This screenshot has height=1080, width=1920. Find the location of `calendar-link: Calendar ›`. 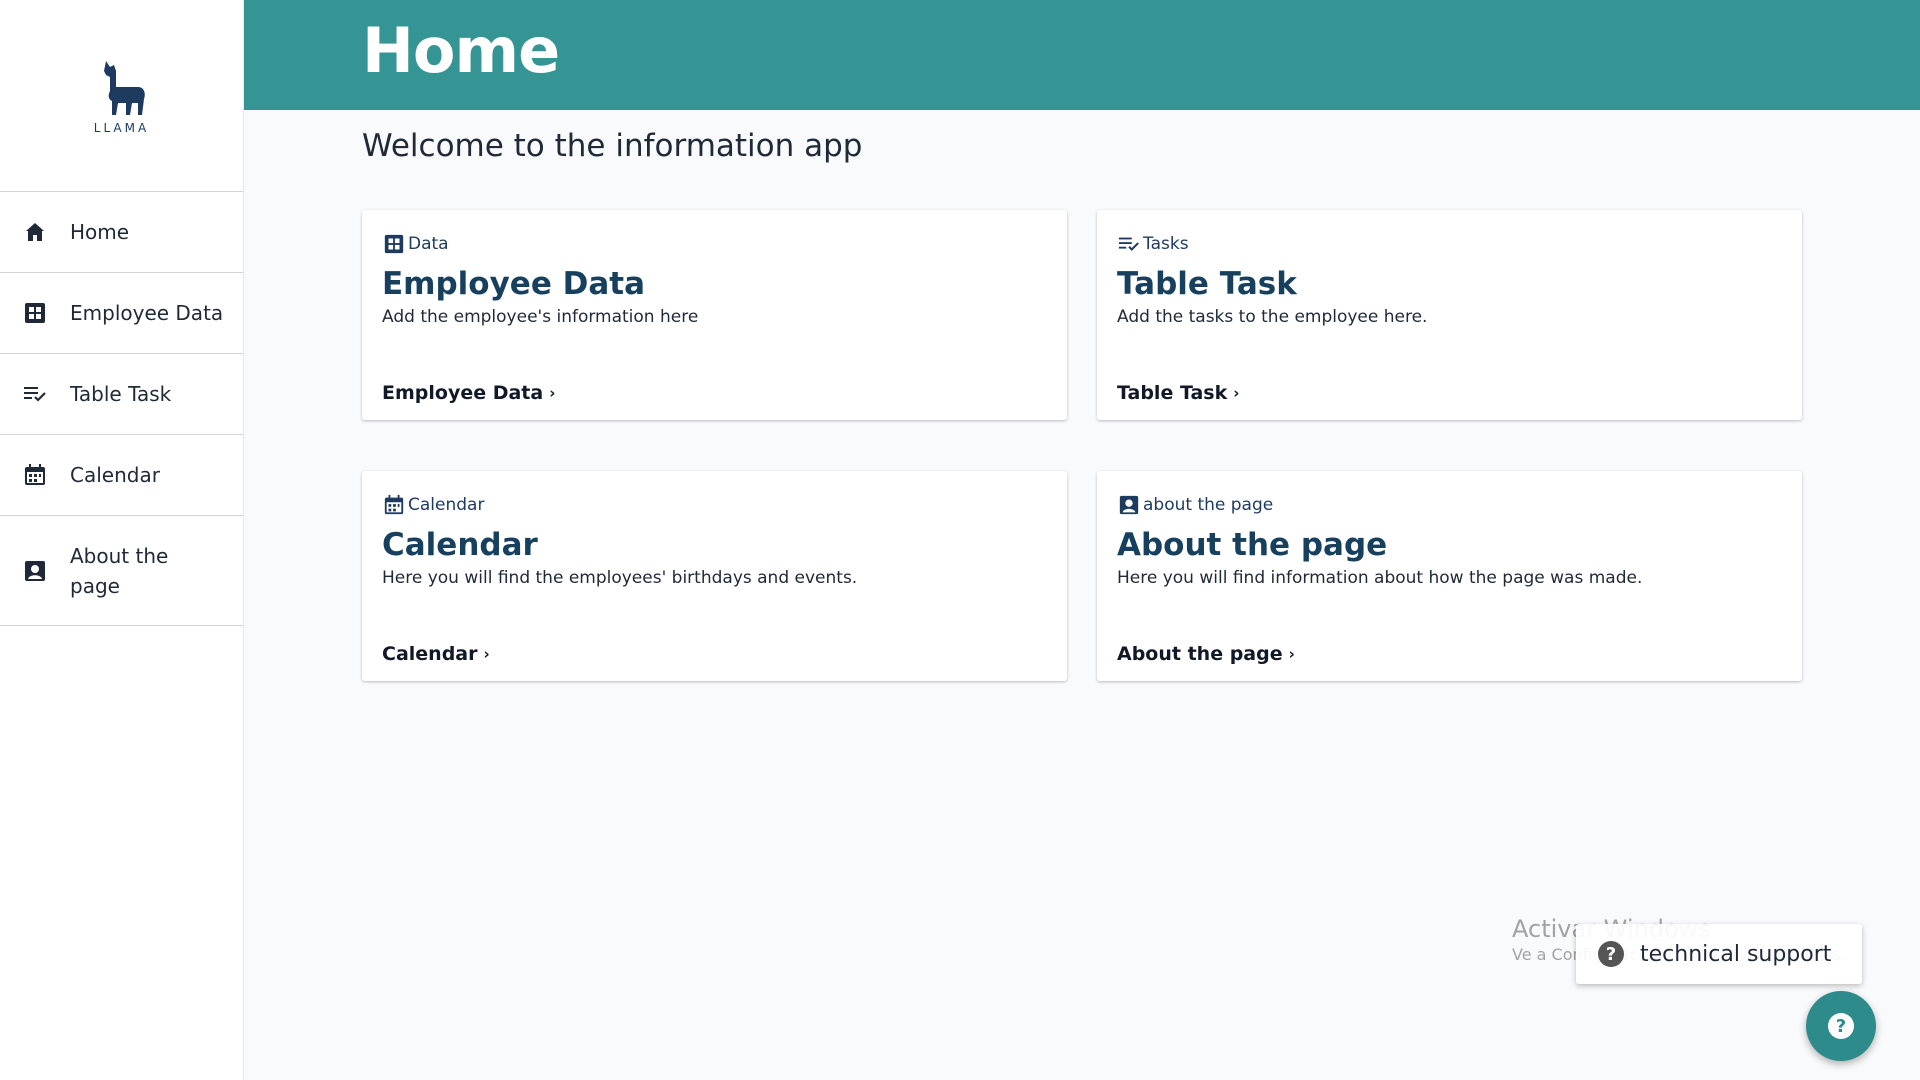

calendar-link: Calendar › is located at coordinates (436, 654).